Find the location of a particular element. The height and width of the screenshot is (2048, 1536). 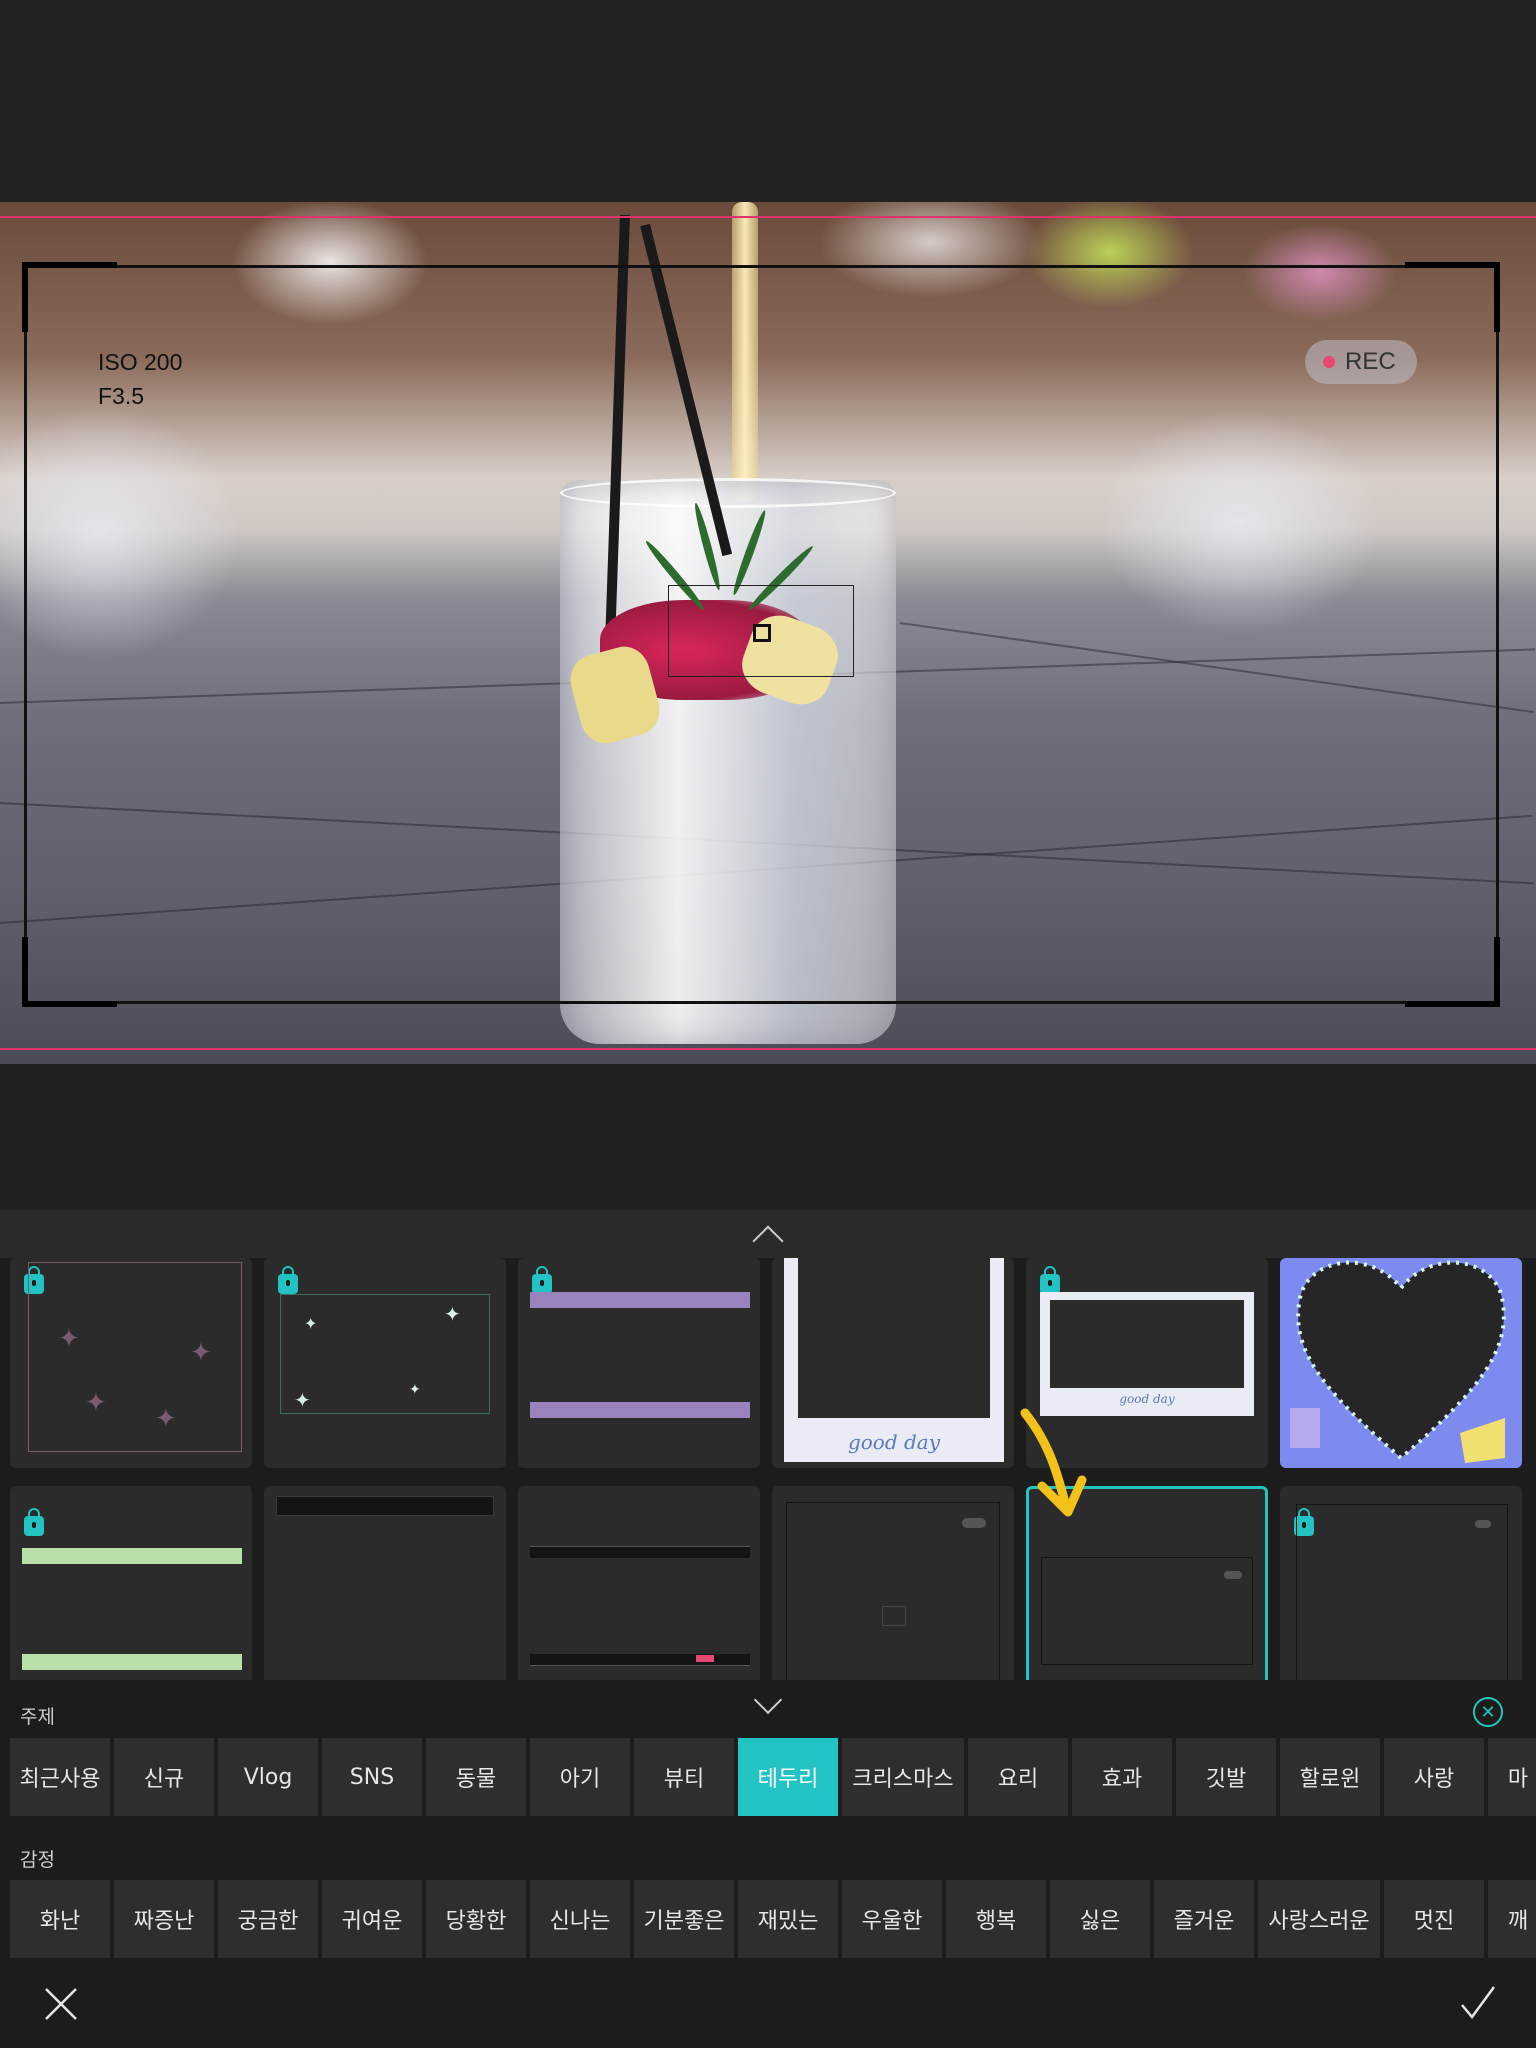

check-icon is located at coordinates (1478, 2003).